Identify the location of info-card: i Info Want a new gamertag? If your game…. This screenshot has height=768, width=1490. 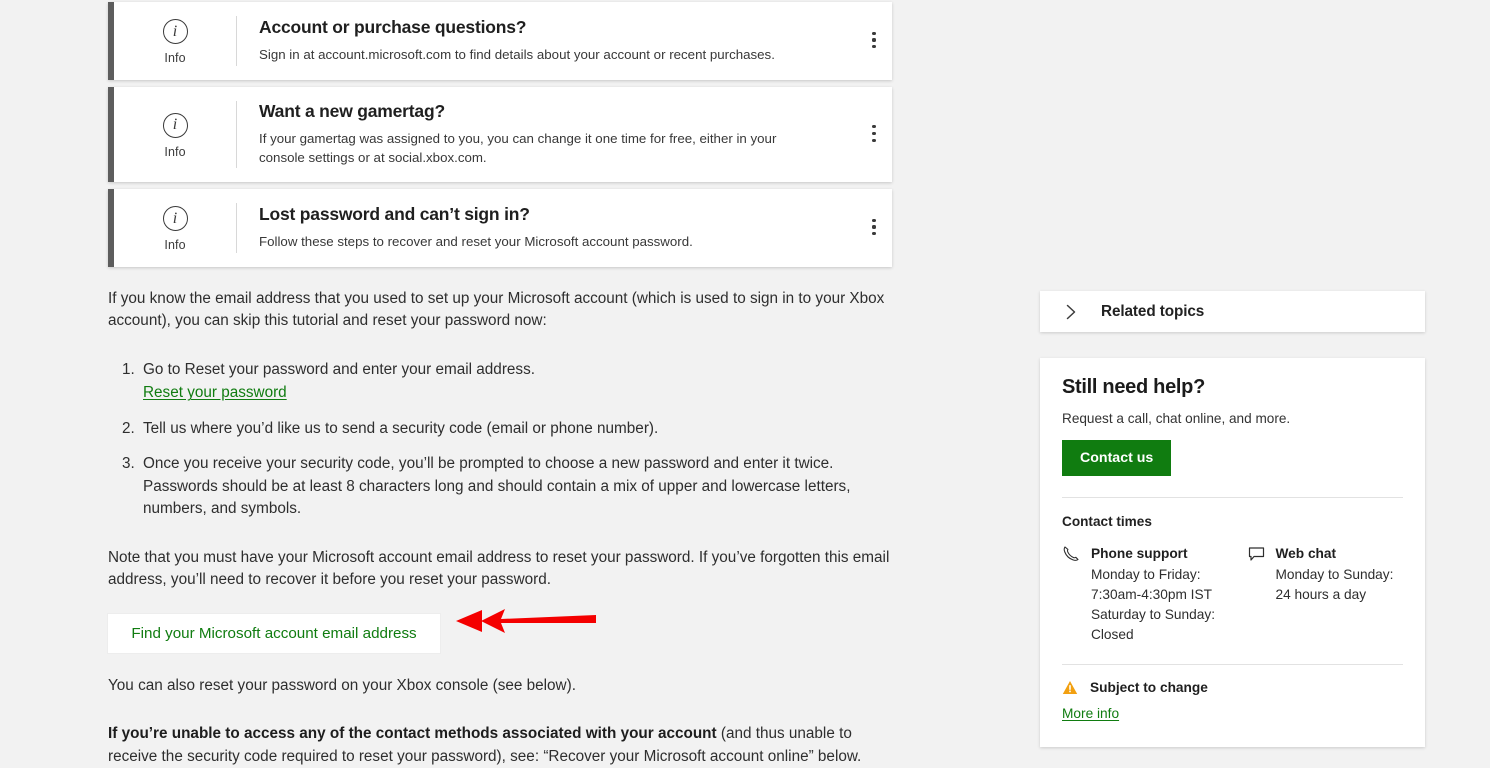
(500, 134).